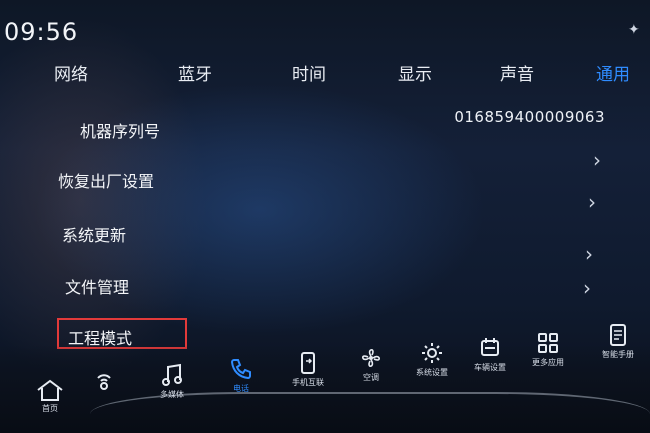 Image resolution: width=650 pixels, height=433 pixels. What do you see at coordinates (345, 75) in the screenshot?
I see `settings-tab-bar: 网络 蓝牙 时间 显示 声音 通用` at bounding box center [345, 75].